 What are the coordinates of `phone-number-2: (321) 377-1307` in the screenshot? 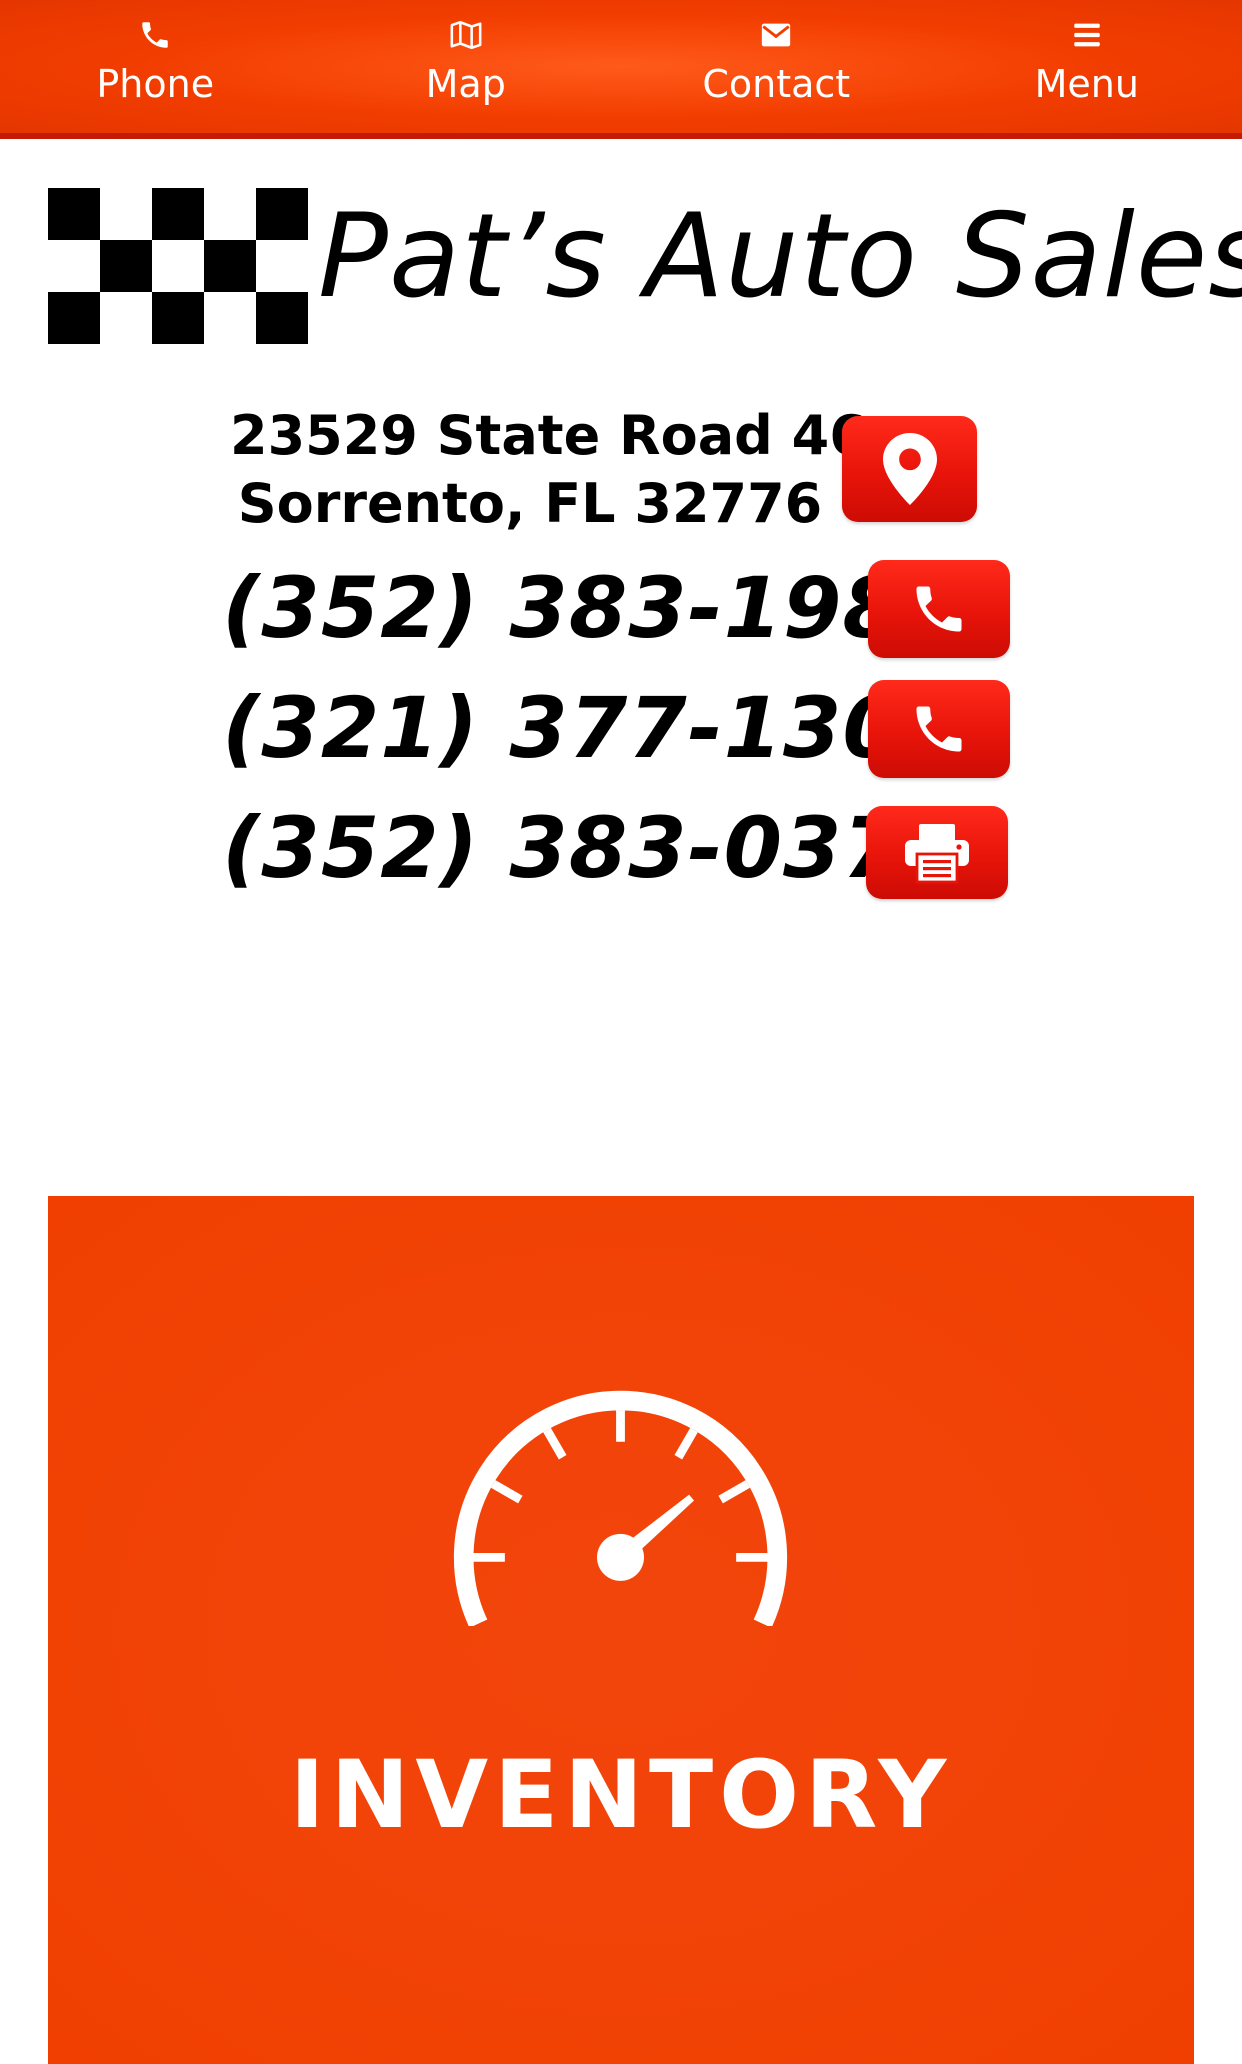 It's located at (591, 728).